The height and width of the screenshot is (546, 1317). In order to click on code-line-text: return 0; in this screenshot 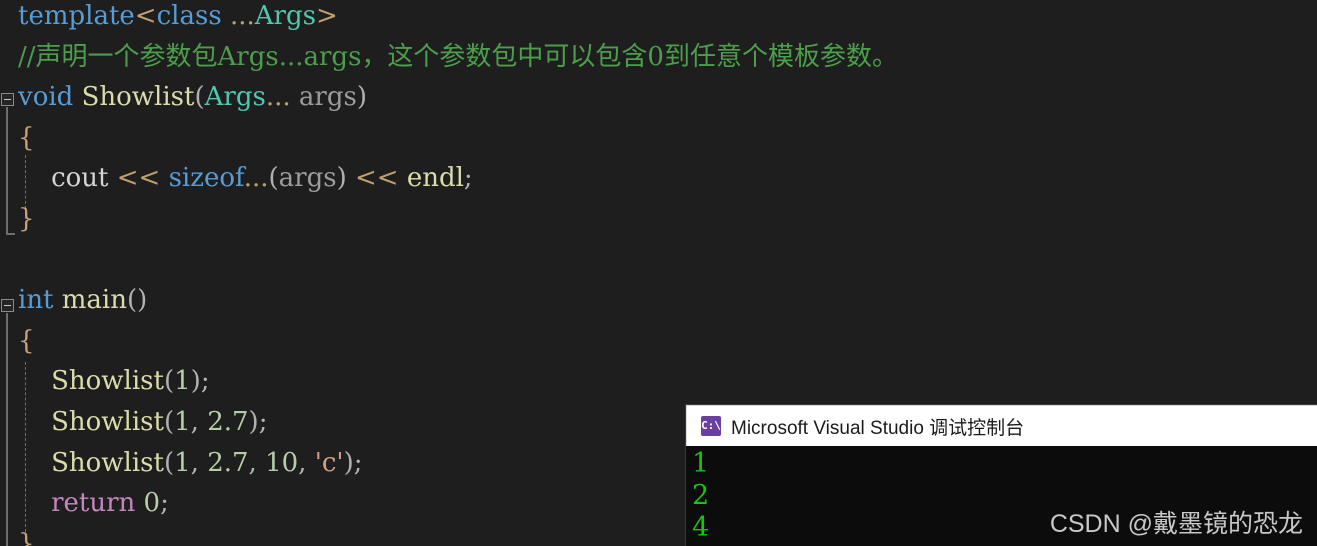, I will do `click(84, 503)`.